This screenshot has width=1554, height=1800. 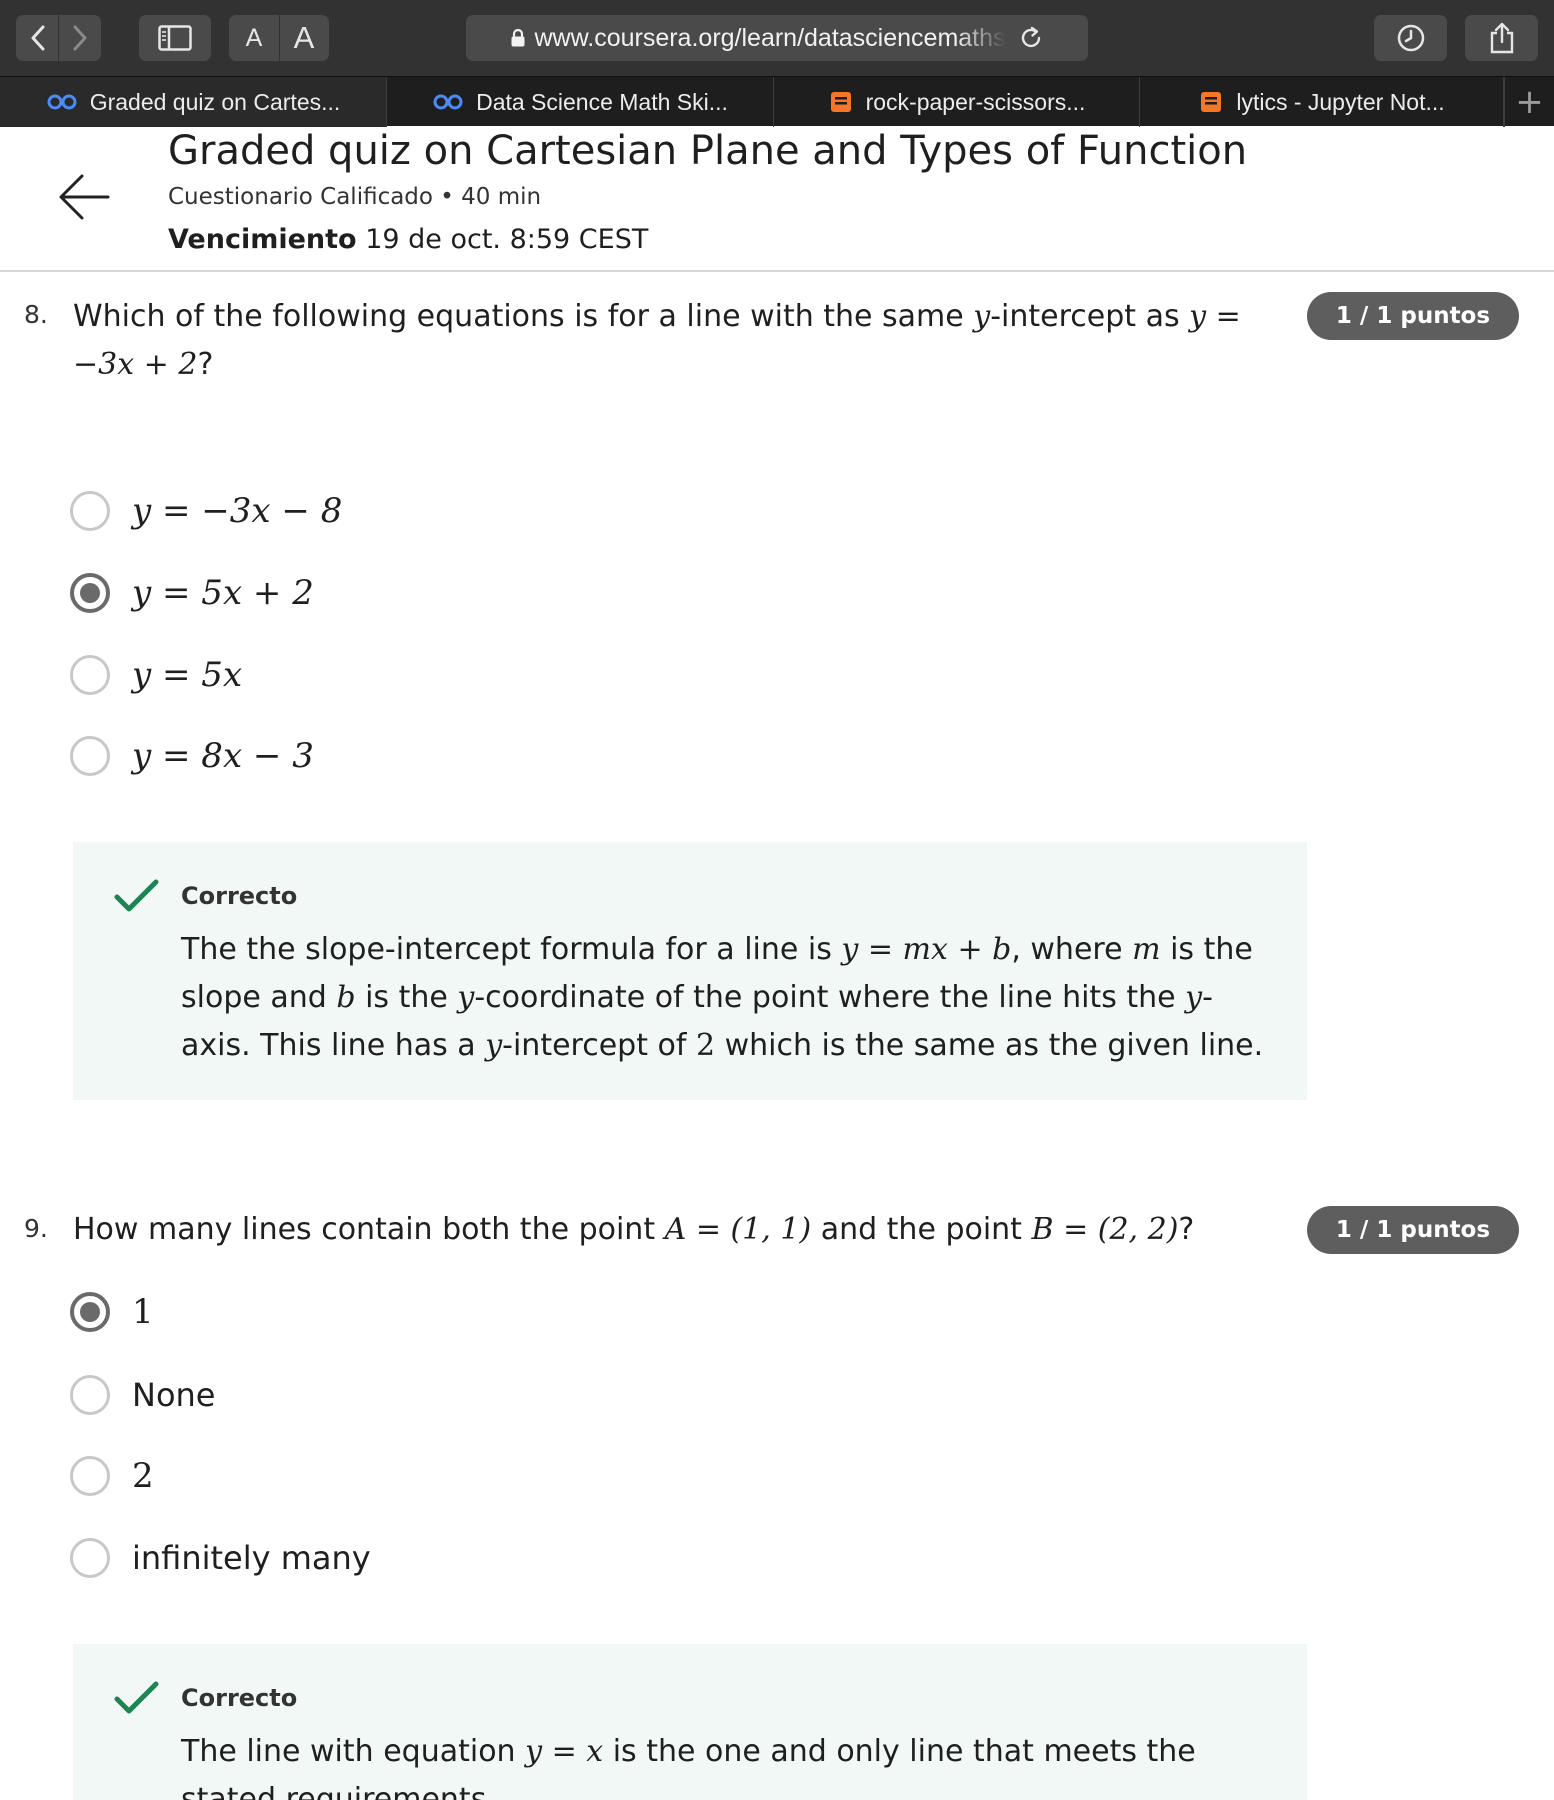 I want to click on option-label: 1, so click(x=143, y=1312).